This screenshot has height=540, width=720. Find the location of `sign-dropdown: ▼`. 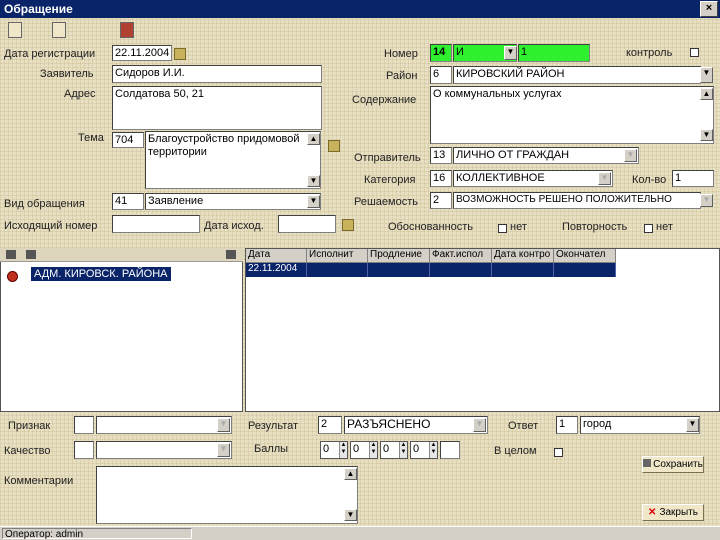

sign-dropdown: ▼ is located at coordinates (223, 425).